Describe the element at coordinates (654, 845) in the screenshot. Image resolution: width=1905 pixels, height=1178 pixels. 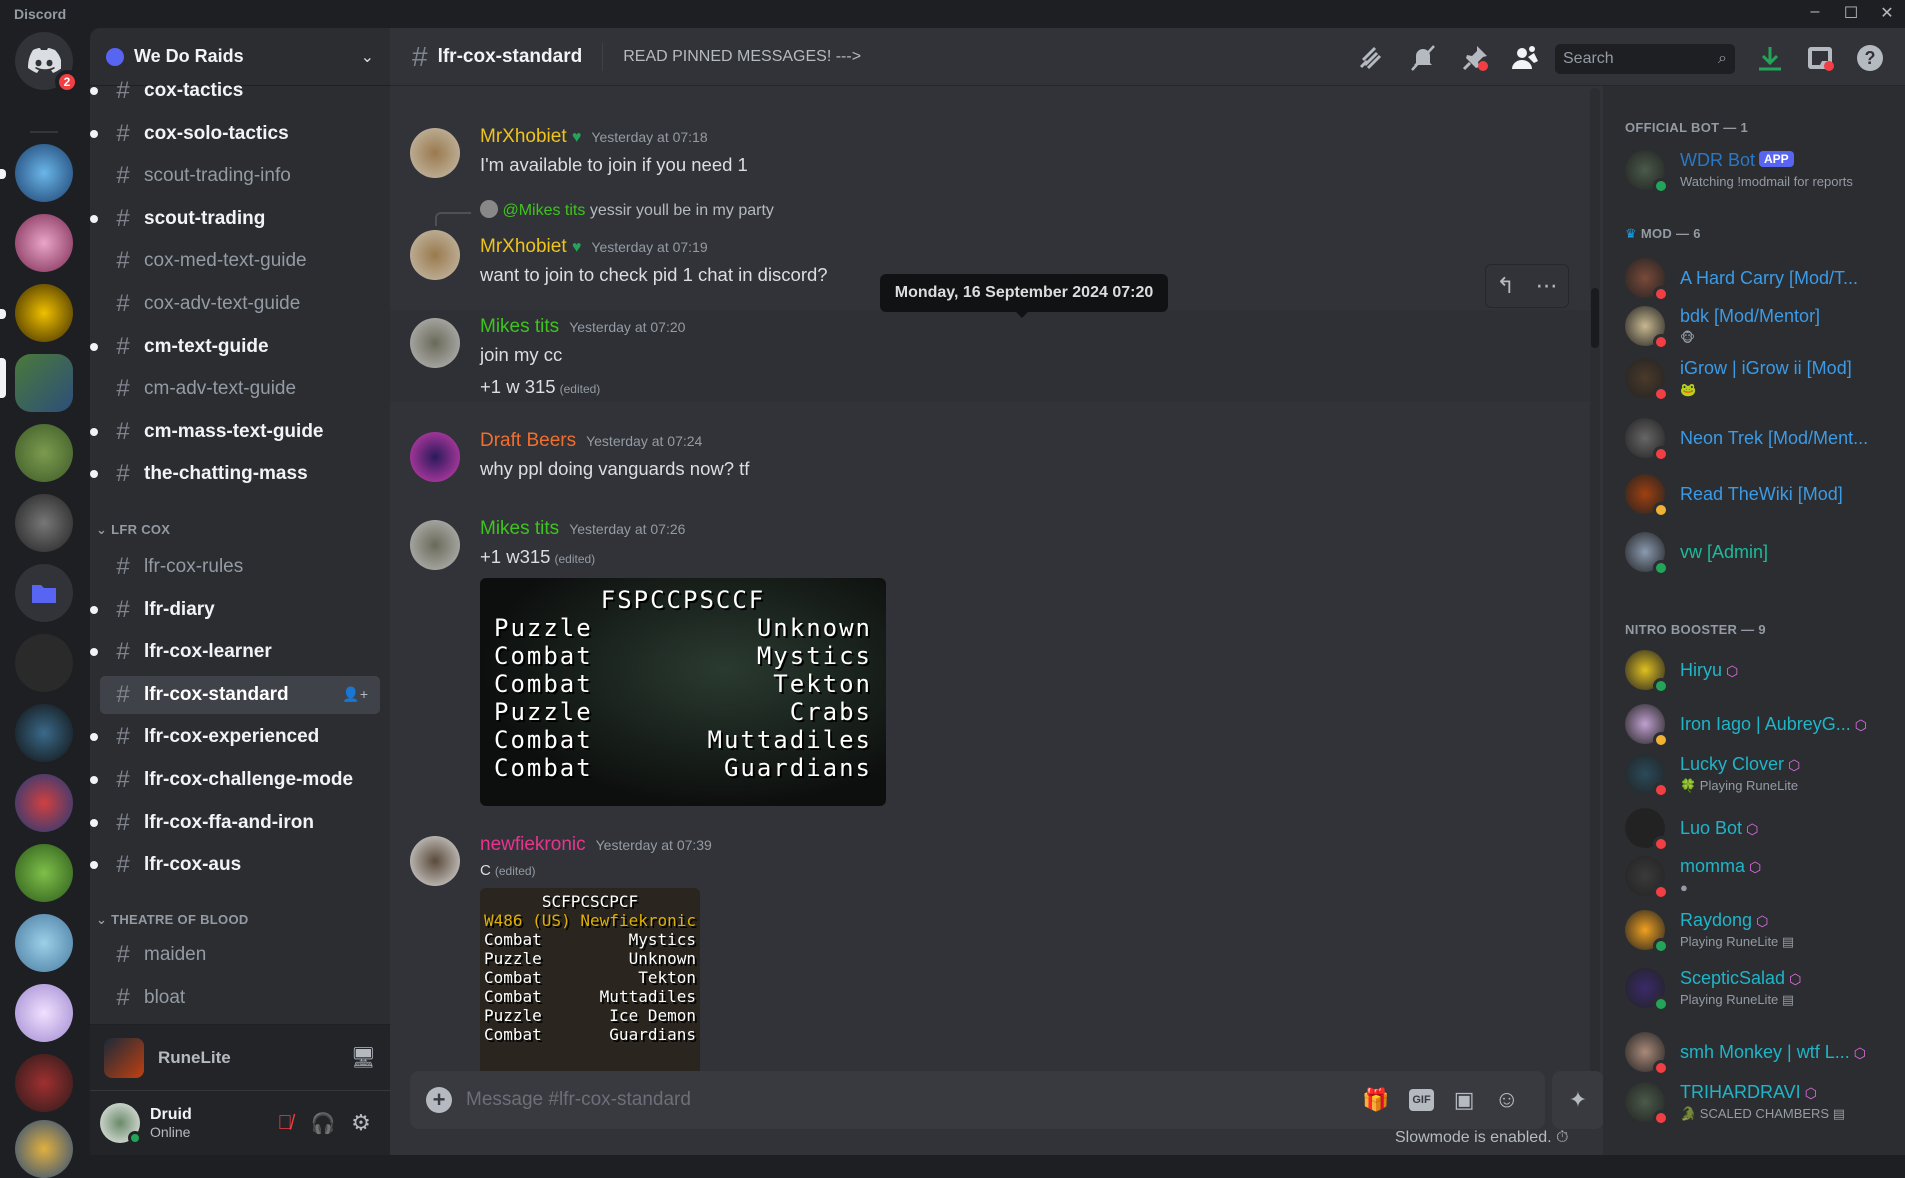
I see `timestamp: Yesterday at 07:39` at that location.